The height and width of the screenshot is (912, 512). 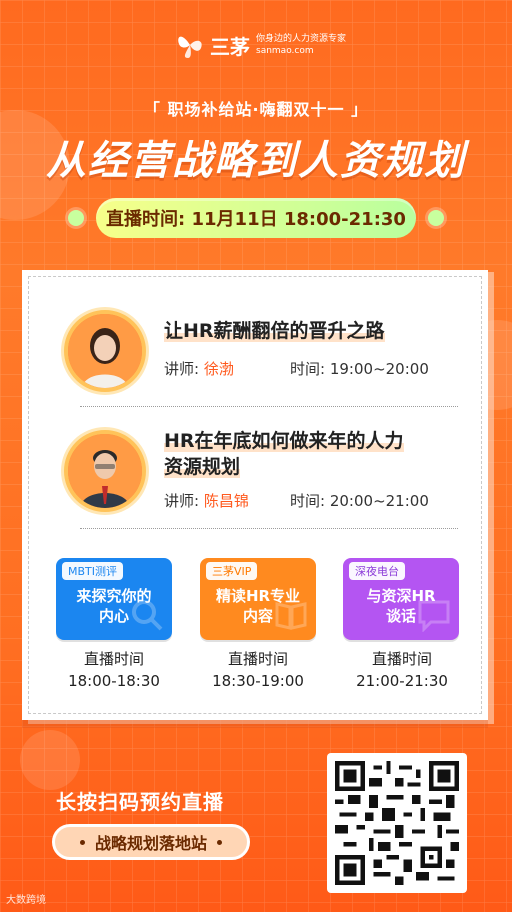 I want to click on live-time-pill: 直播时间: 11月11日 18:00-21:30, so click(x=256, y=218).